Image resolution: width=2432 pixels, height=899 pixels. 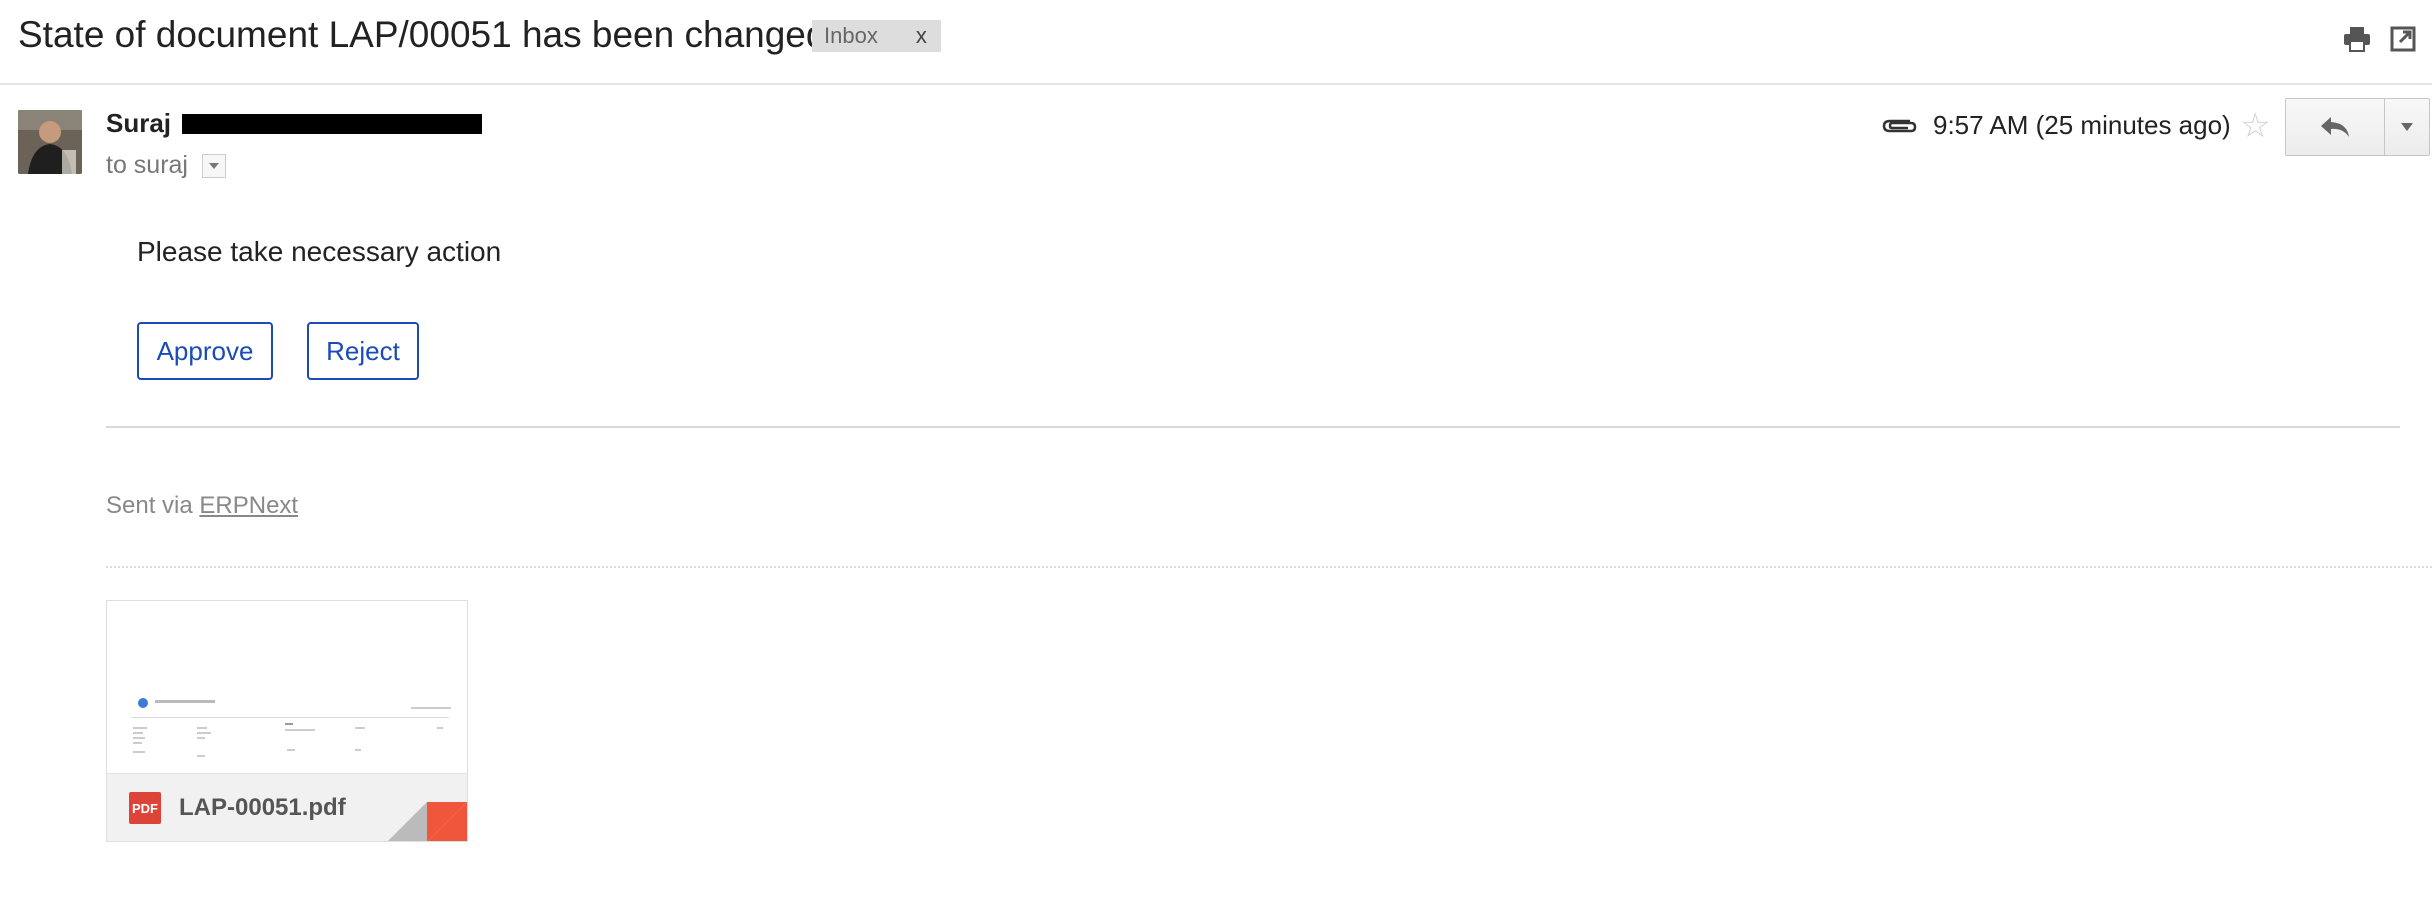 I want to click on print-icon, so click(x=2357, y=39).